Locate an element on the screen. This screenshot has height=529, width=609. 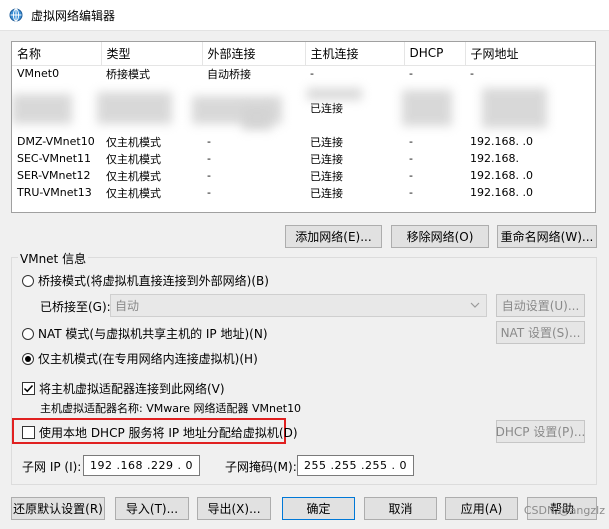
subnet-ip-input: 192 .168 .229 . 0 is located at coordinates (141, 465).